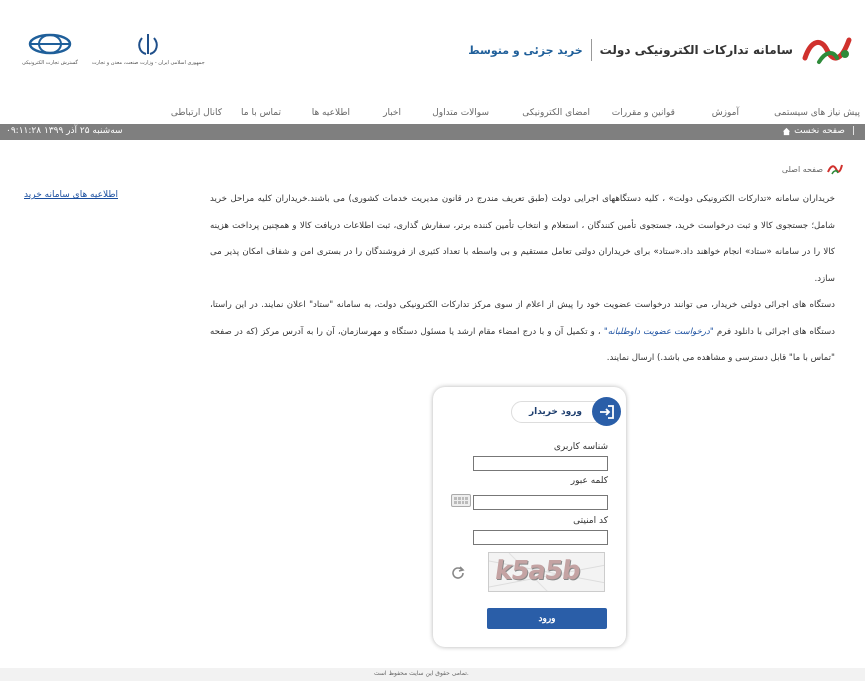  Describe the element at coordinates (835, 169) in the screenshot. I see `setad-small-logo-icon` at that location.